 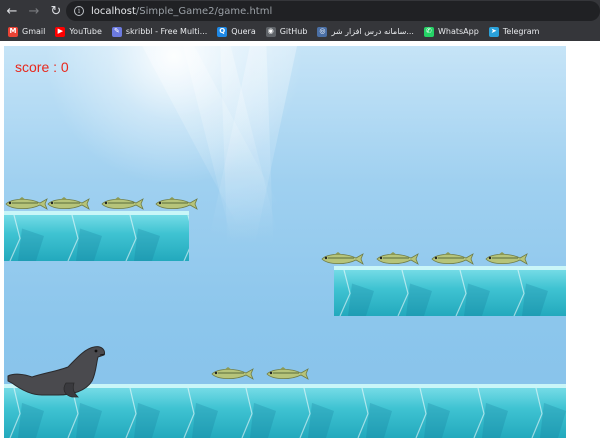 I want to click on bookmark-whatsapp: ✆ WhatsApp, so click(x=451, y=31).